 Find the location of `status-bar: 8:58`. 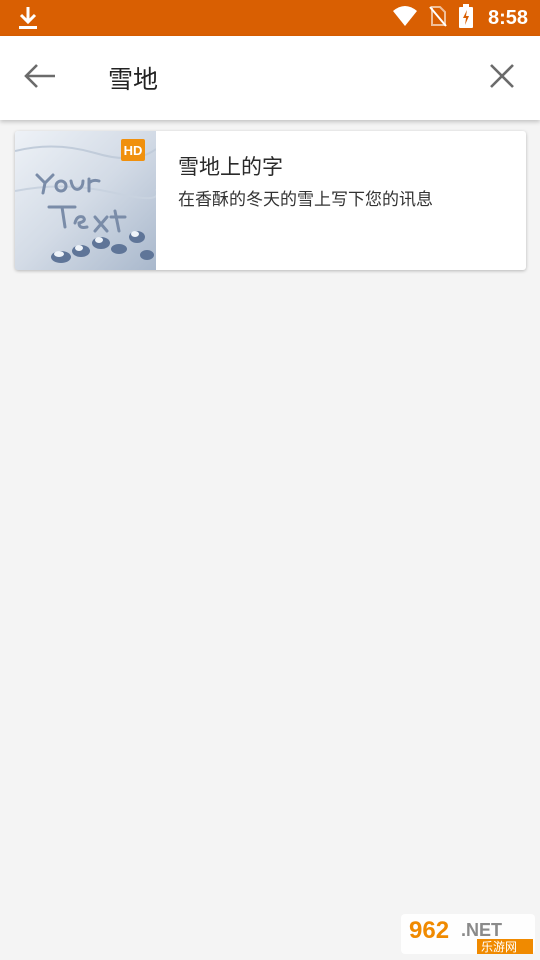

status-bar: 8:58 is located at coordinates (270, 18).